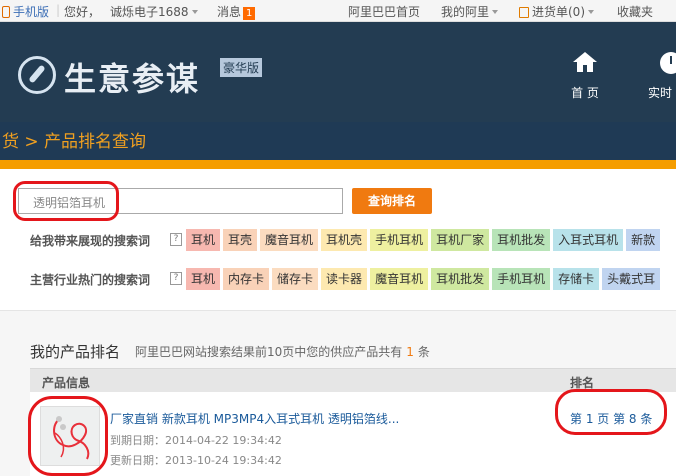 The height and width of the screenshot is (476, 676). I want to click on keyword-tag: 耳壳, so click(240, 240).